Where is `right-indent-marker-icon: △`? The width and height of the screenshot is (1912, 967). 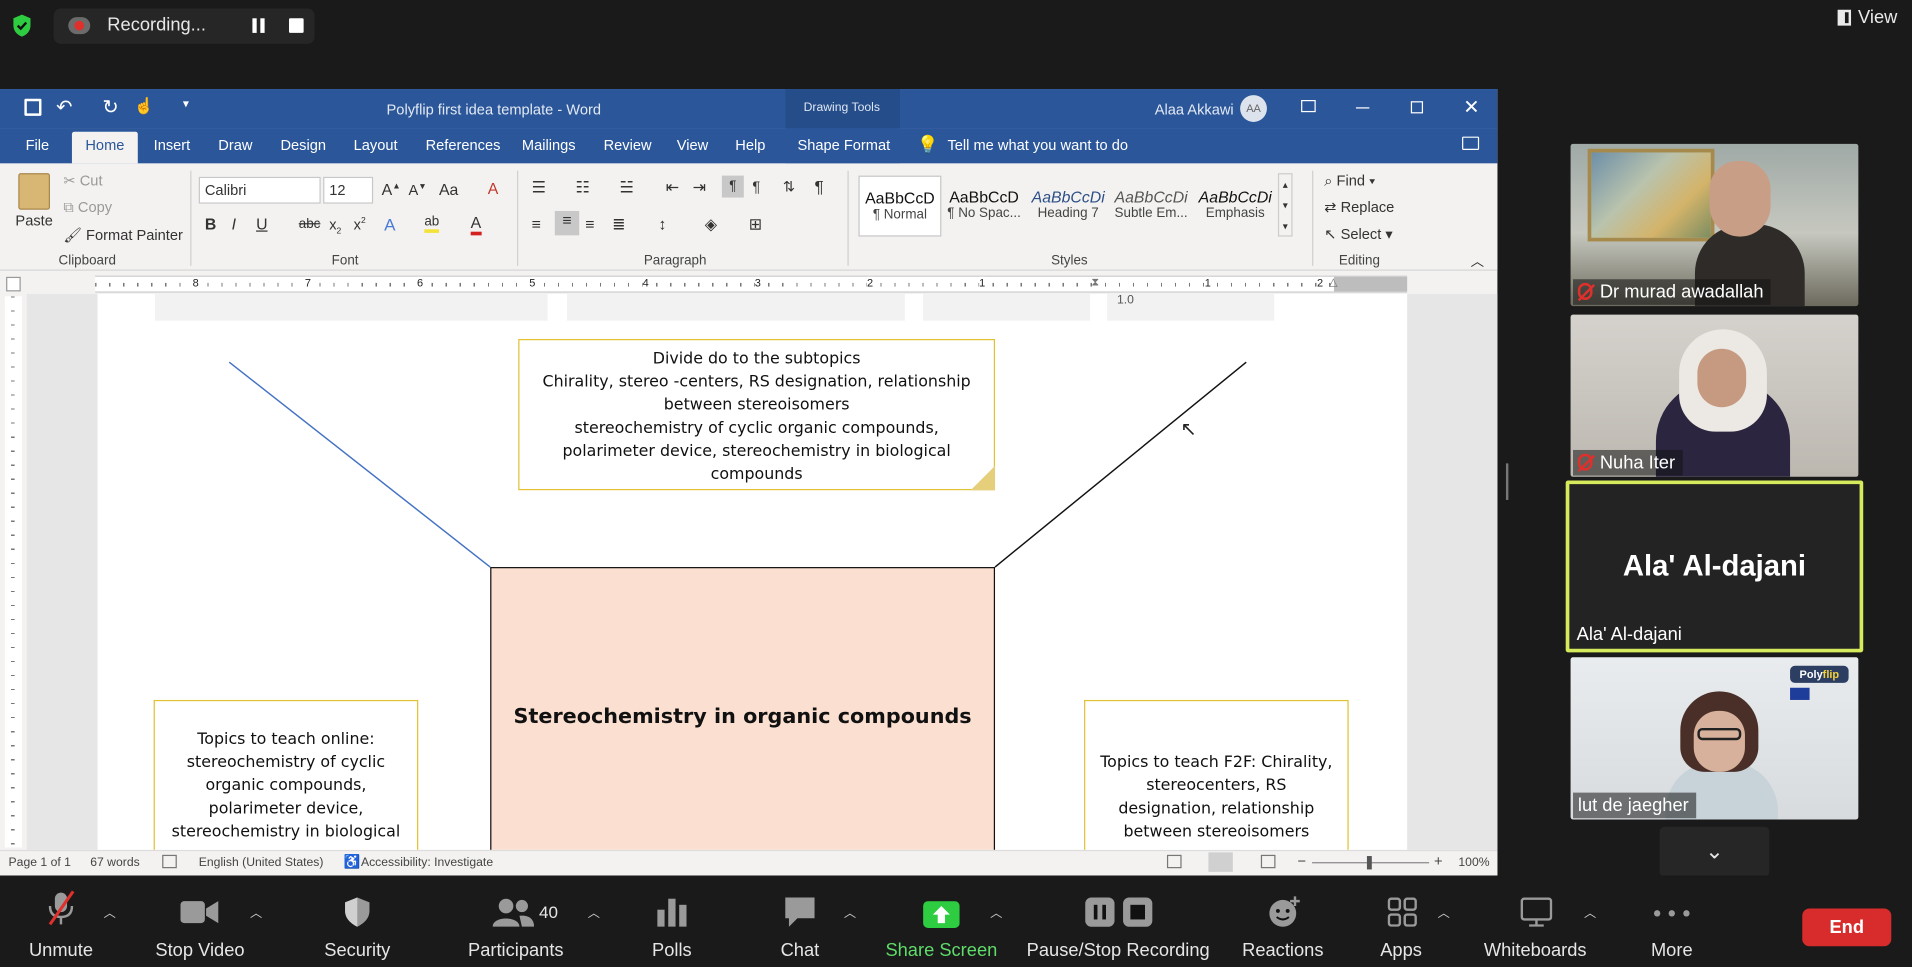
right-indent-marker-icon: △ is located at coordinates (1333, 282).